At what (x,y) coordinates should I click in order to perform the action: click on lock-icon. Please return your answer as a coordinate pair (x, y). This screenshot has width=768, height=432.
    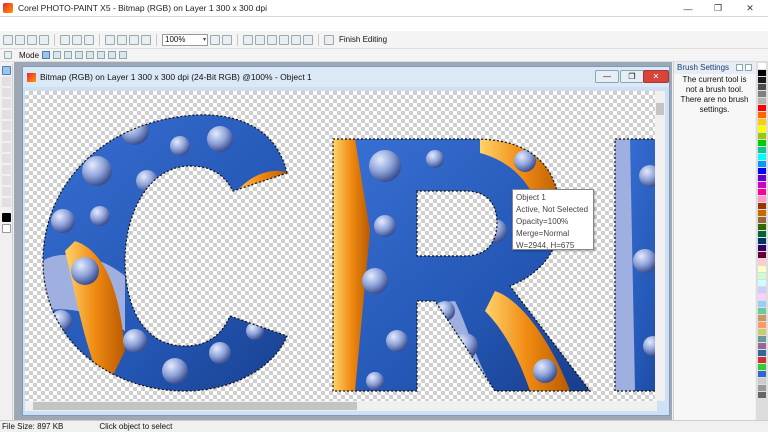
    Looking at the image, I should click on (308, 39).